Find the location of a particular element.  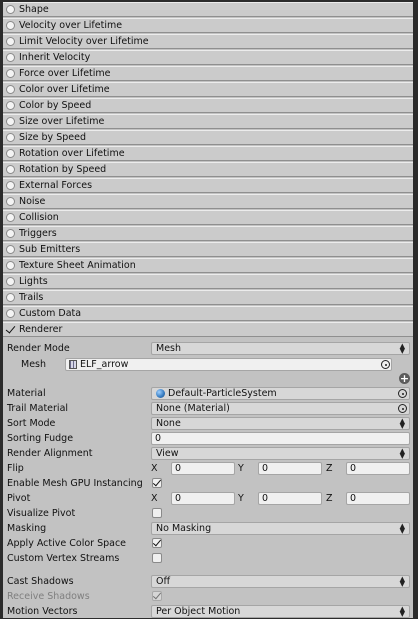

module-header-collision: Collision is located at coordinates (208, 217).